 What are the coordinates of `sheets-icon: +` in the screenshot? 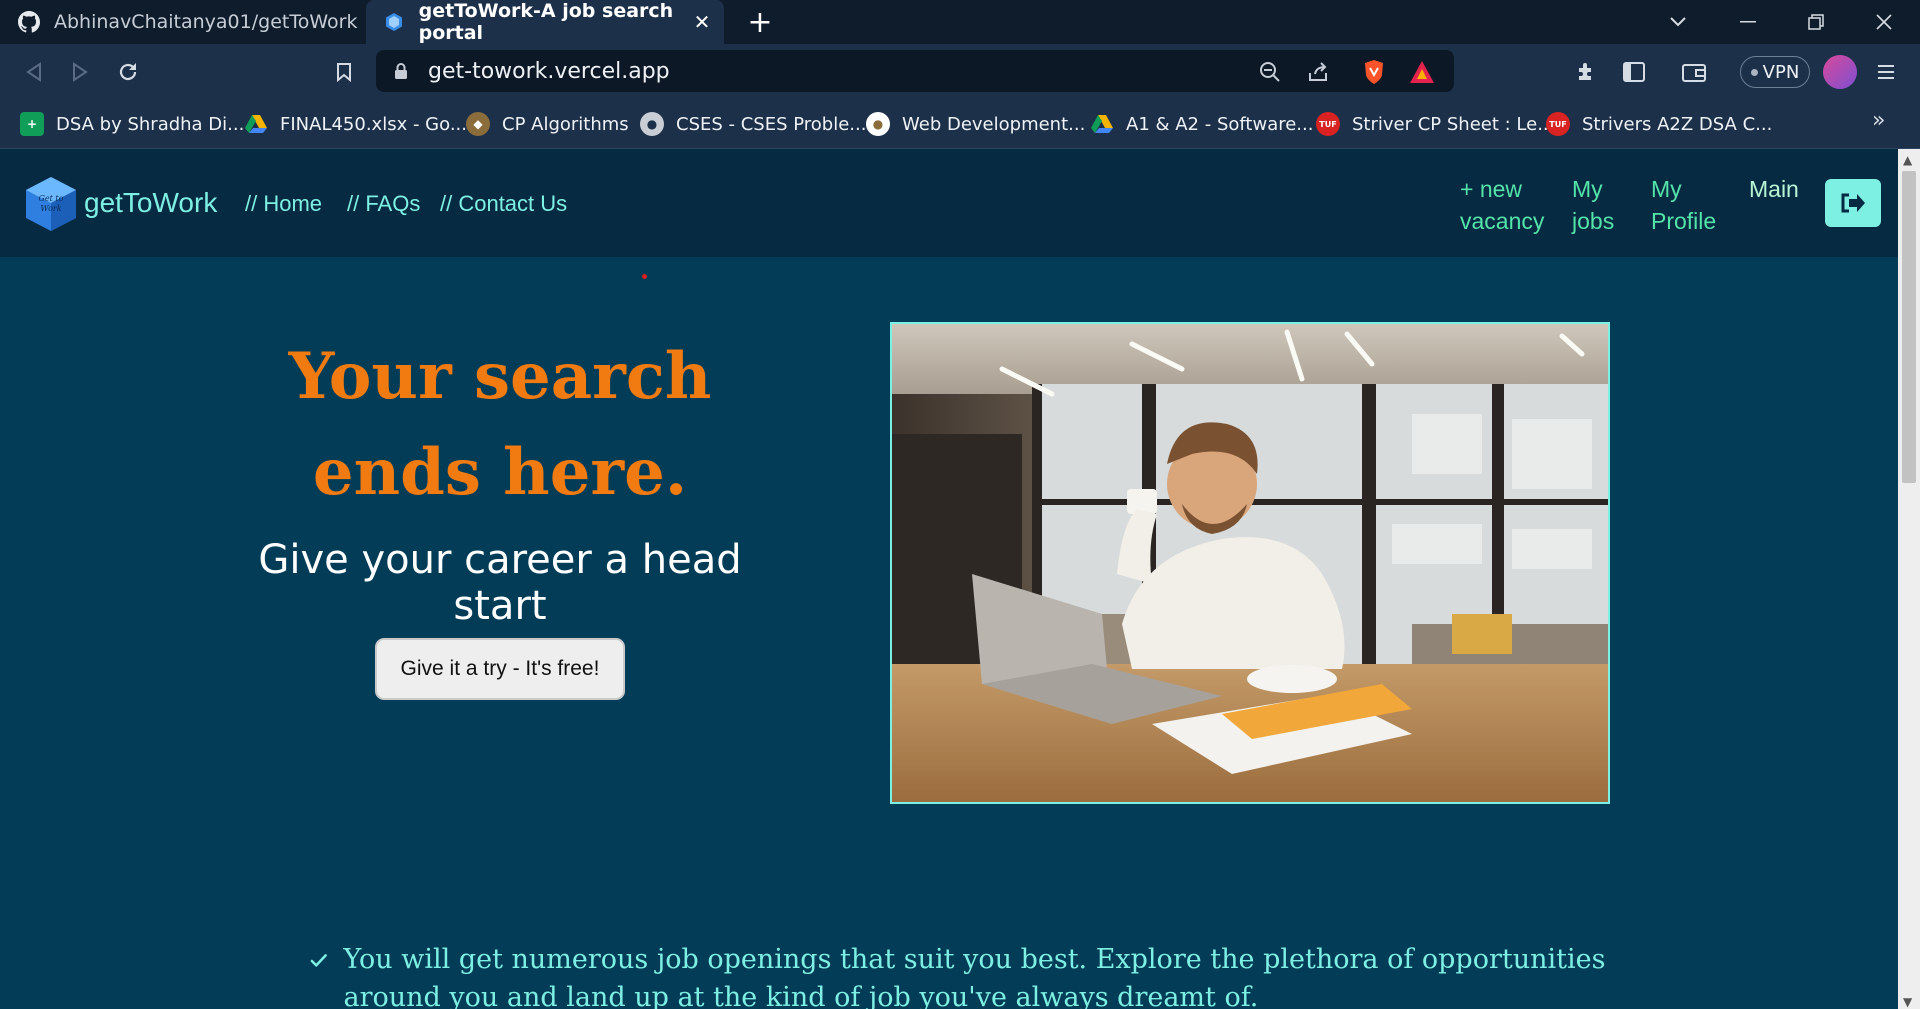 It's located at (32, 124).